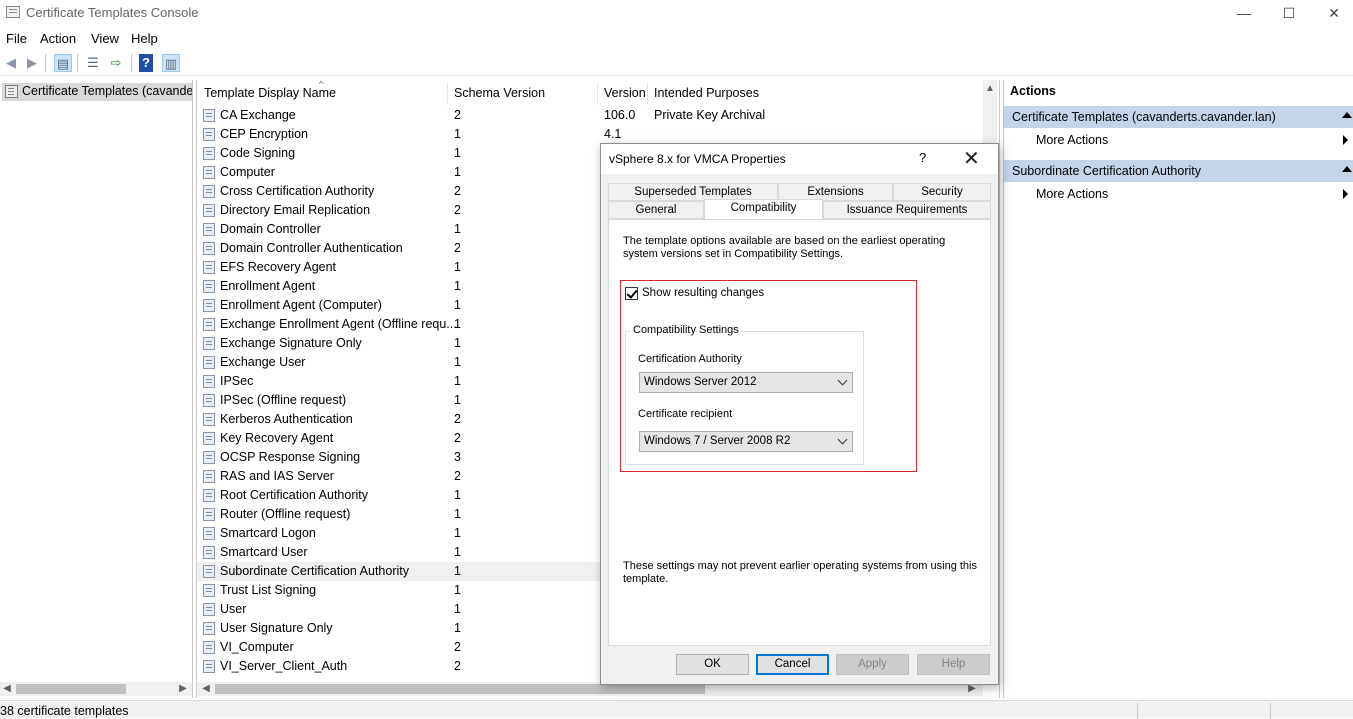 The image size is (1353, 719). What do you see at coordinates (1345, 140) in the screenshot?
I see `submenu-arrow-icon` at bounding box center [1345, 140].